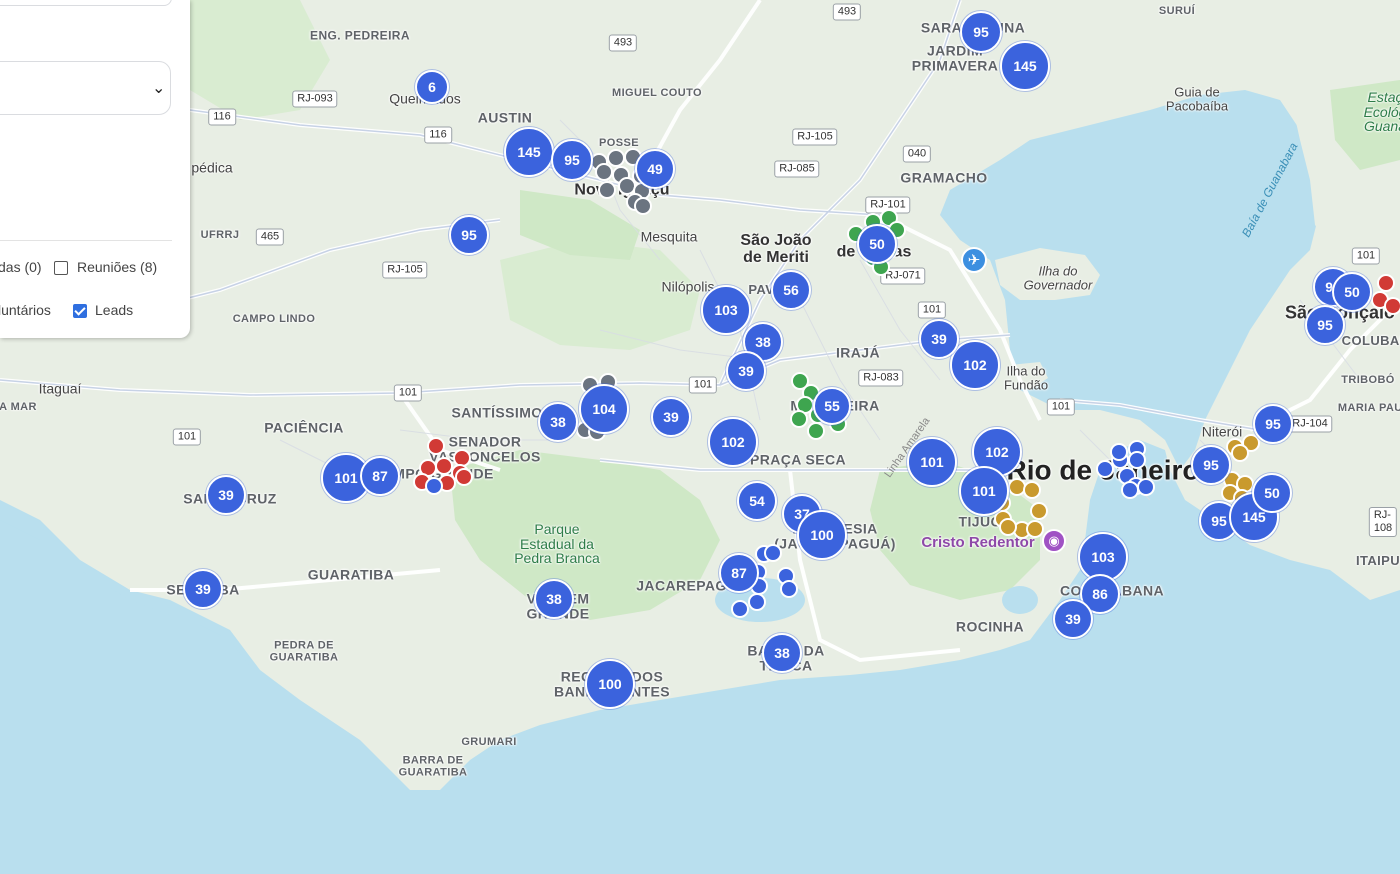  Describe the element at coordinates (1054, 541) in the screenshot. I see `camera-icon: ◉` at that location.